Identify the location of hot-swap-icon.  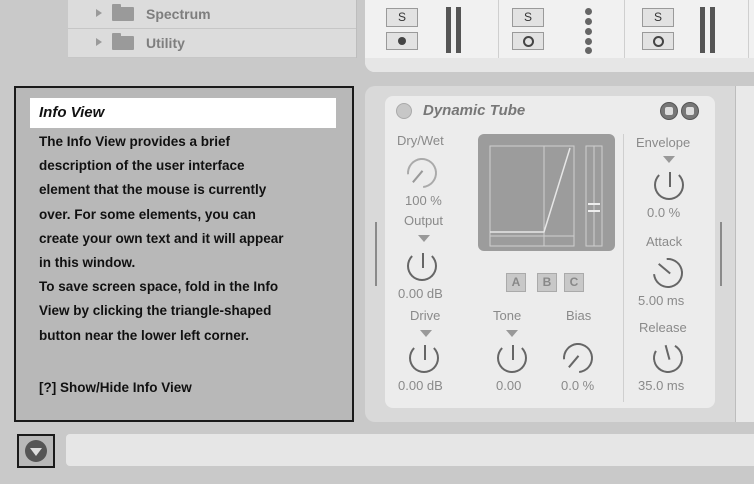
(669, 111).